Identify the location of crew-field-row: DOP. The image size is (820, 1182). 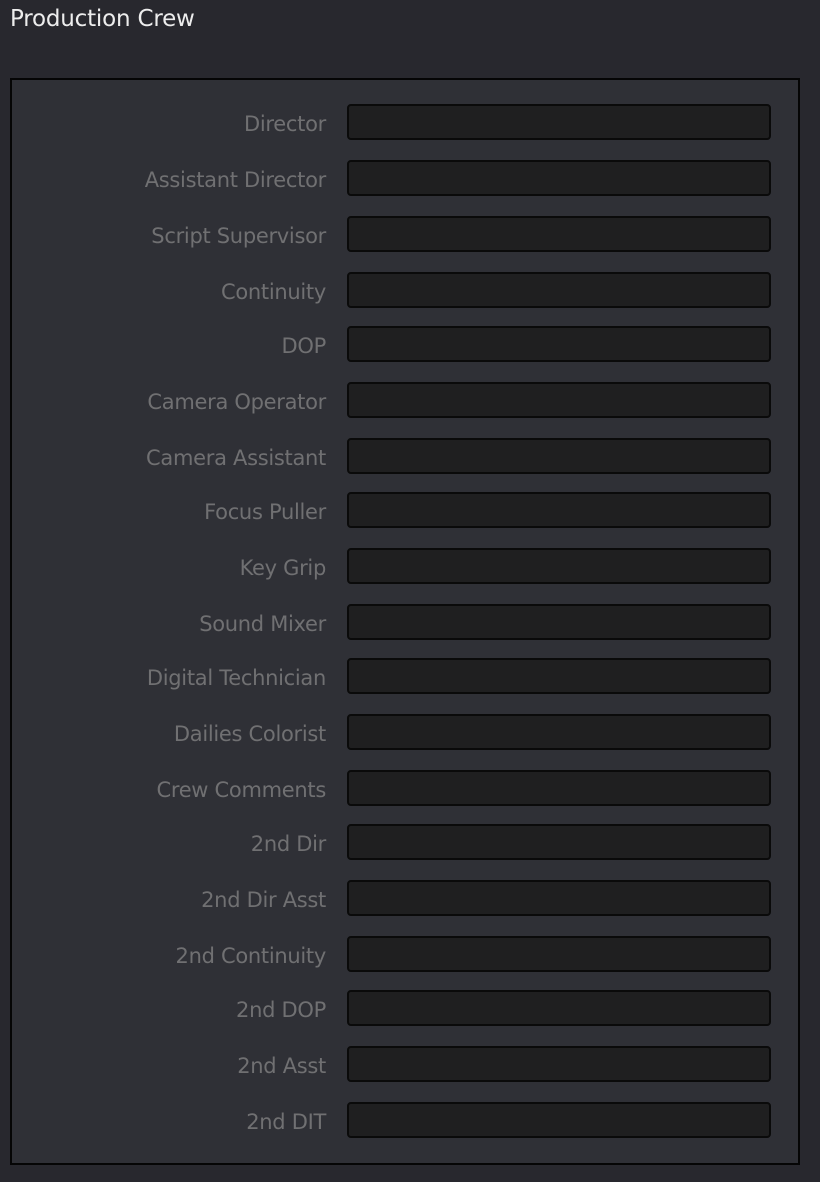
(405, 346).